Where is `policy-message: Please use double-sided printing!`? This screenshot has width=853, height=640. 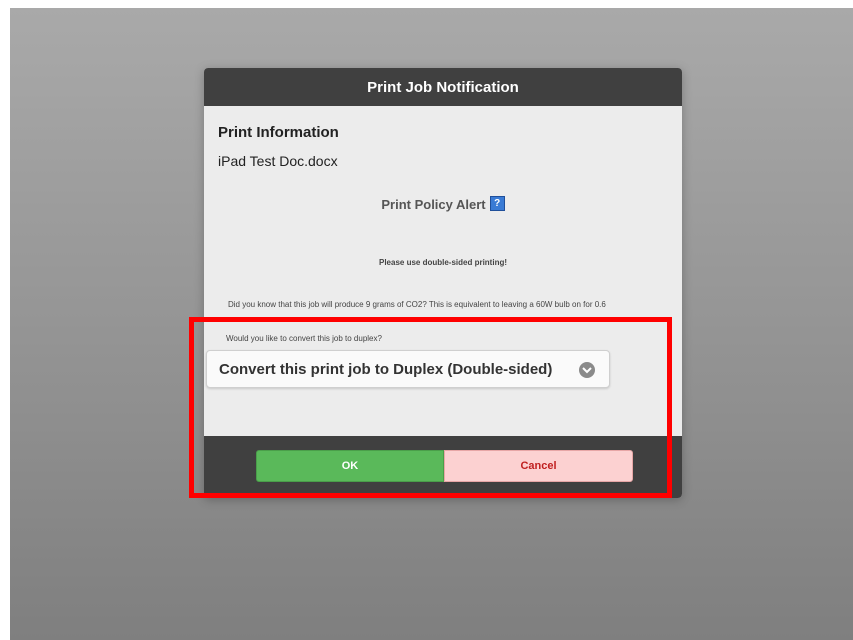
policy-message: Please use double-sided printing! is located at coordinates (443, 262).